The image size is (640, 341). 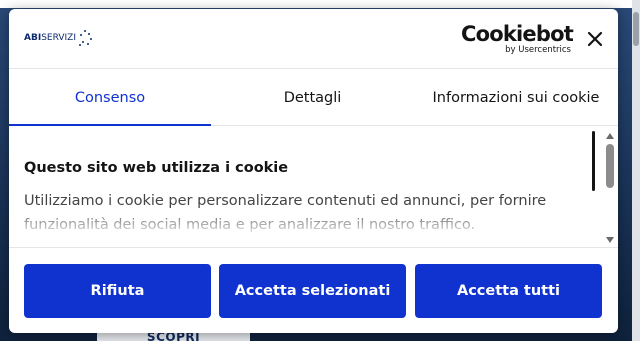 I want to click on accept-all-button: Accetta tutti, so click(x=508, y=291).